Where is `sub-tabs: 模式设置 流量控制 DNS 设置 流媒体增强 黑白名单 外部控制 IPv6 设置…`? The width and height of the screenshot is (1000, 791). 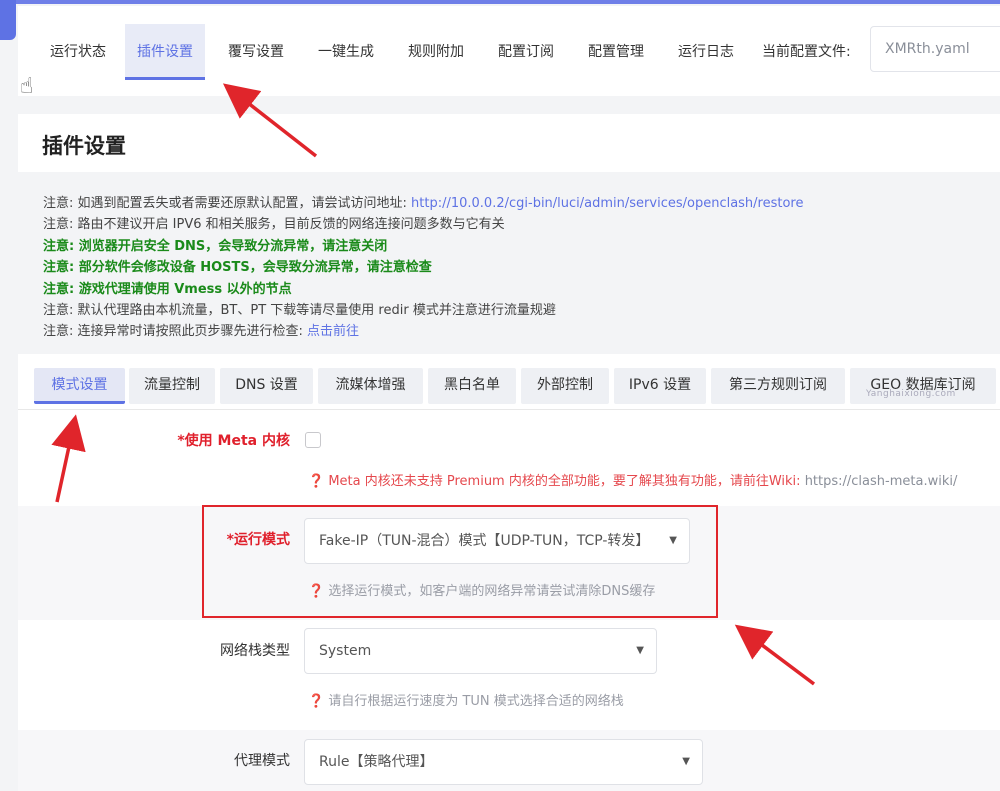
sub-tabs: 模式设置 流量控制 DNS 设置 流媒体增强 黑白名单 外部控制 IPv6 设置… is located at coordinates (509, 382).